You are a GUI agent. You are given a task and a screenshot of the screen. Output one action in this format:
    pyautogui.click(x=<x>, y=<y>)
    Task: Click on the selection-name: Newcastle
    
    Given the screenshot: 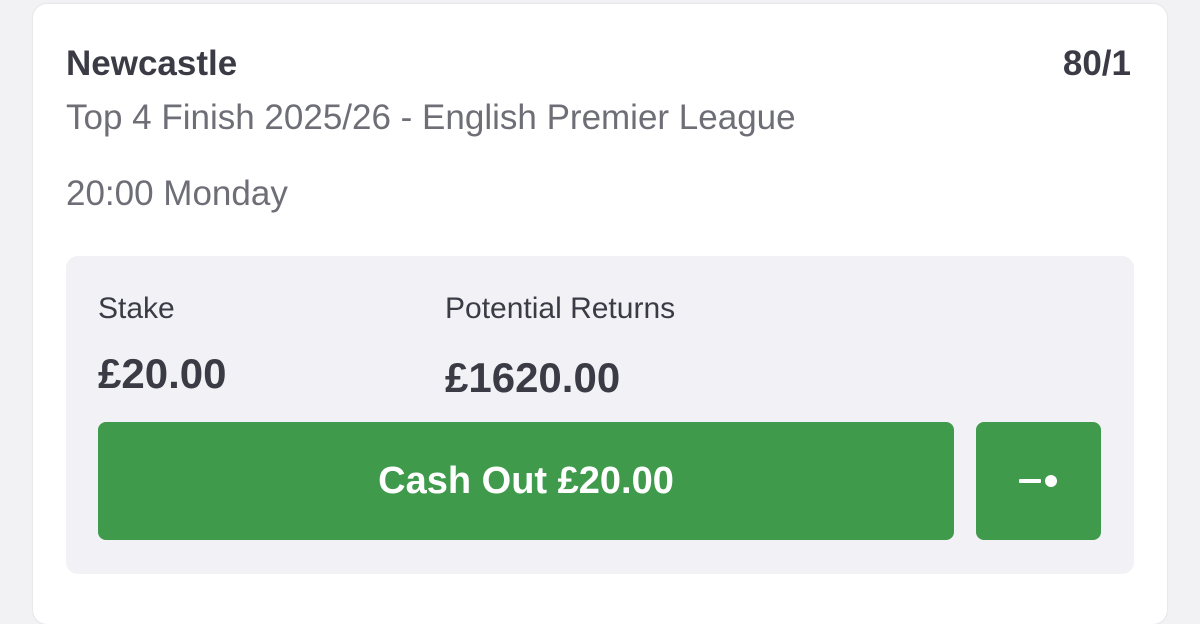 What is the action you would take?
    pyautogui.click(x=152, y=63)
    